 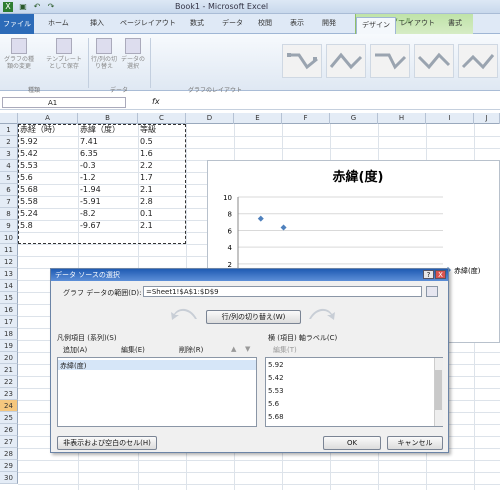 I want to click on scrollbar-thumb, so click(x=438, y=390).